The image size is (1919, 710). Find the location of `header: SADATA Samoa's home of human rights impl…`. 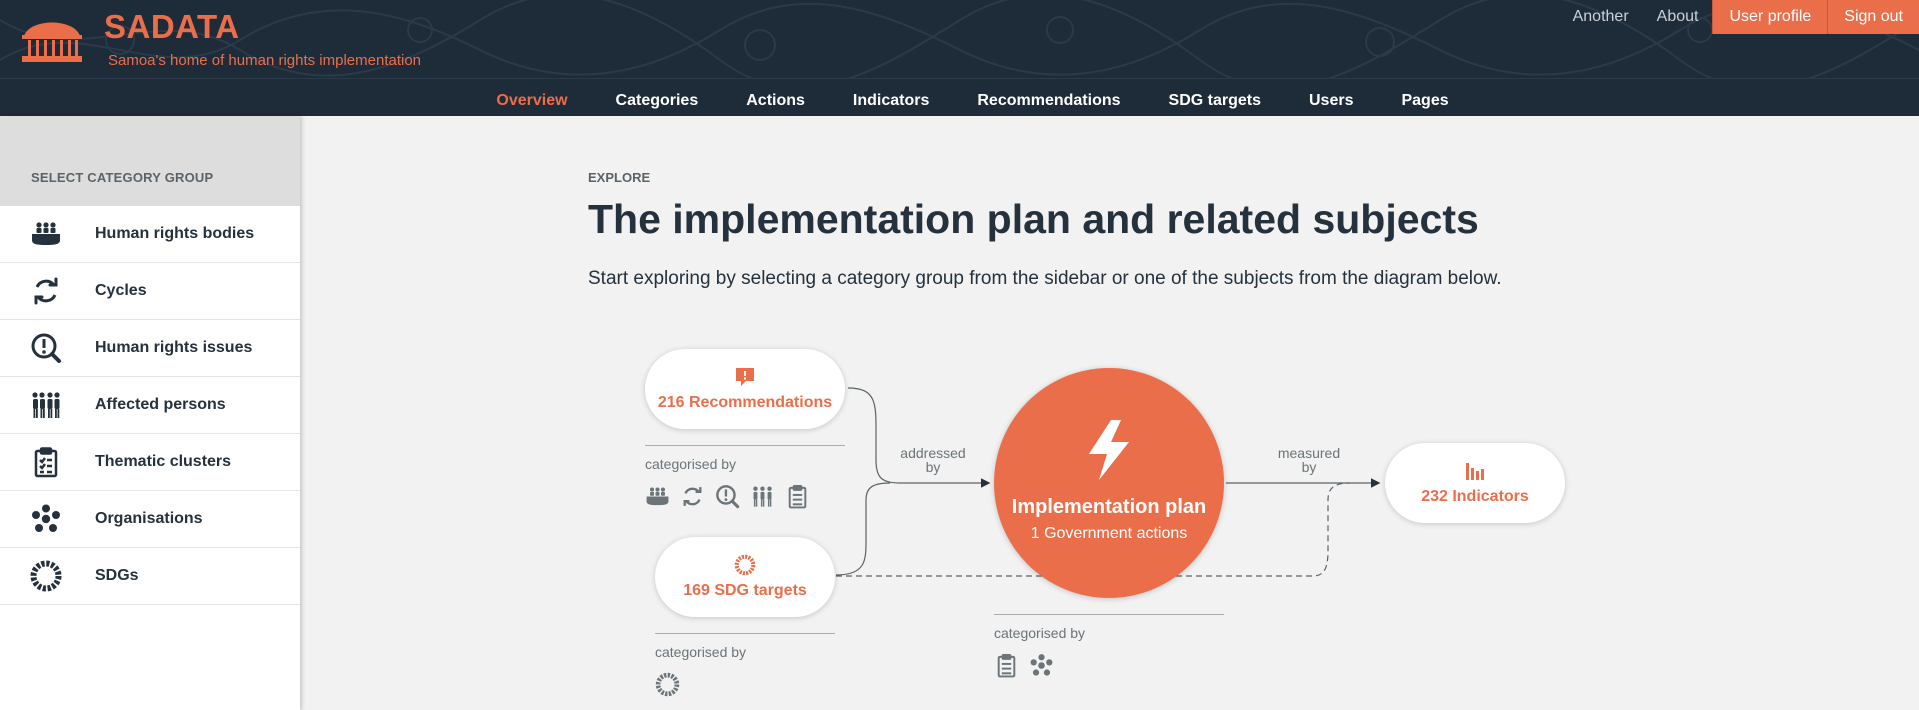

header: SADATA Samoa's home of human rights impl… is located at coordinates (959, 39).